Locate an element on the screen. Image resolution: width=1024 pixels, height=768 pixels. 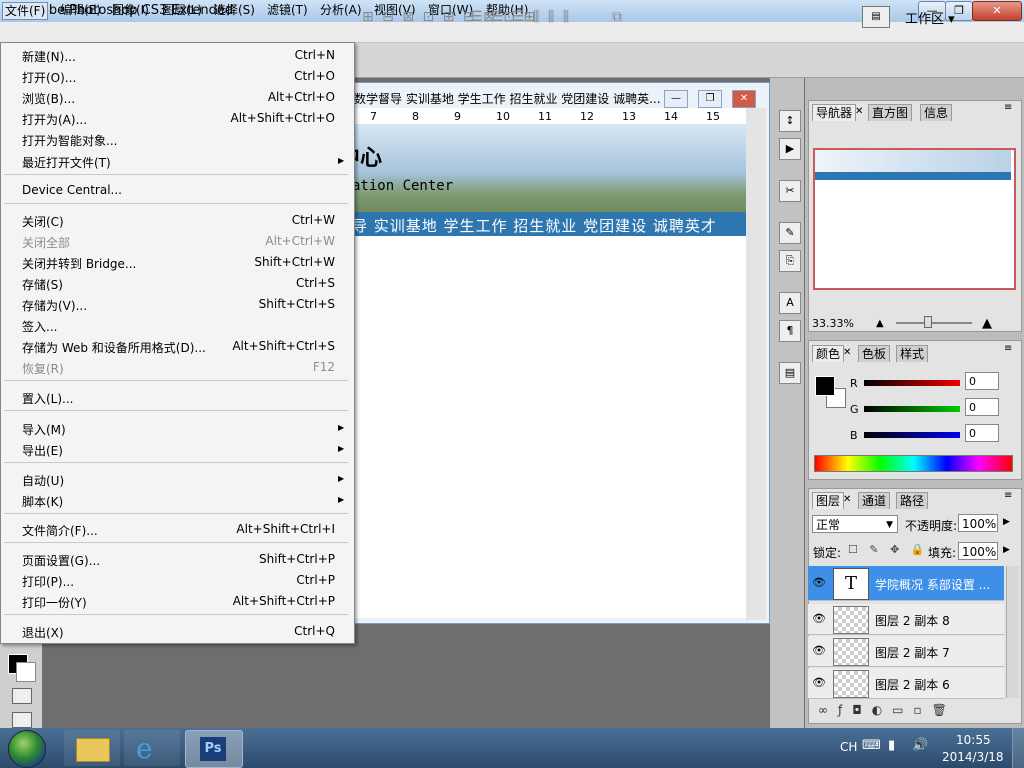
tab-navigator: 导航器 is located at coordinates (834, 112).